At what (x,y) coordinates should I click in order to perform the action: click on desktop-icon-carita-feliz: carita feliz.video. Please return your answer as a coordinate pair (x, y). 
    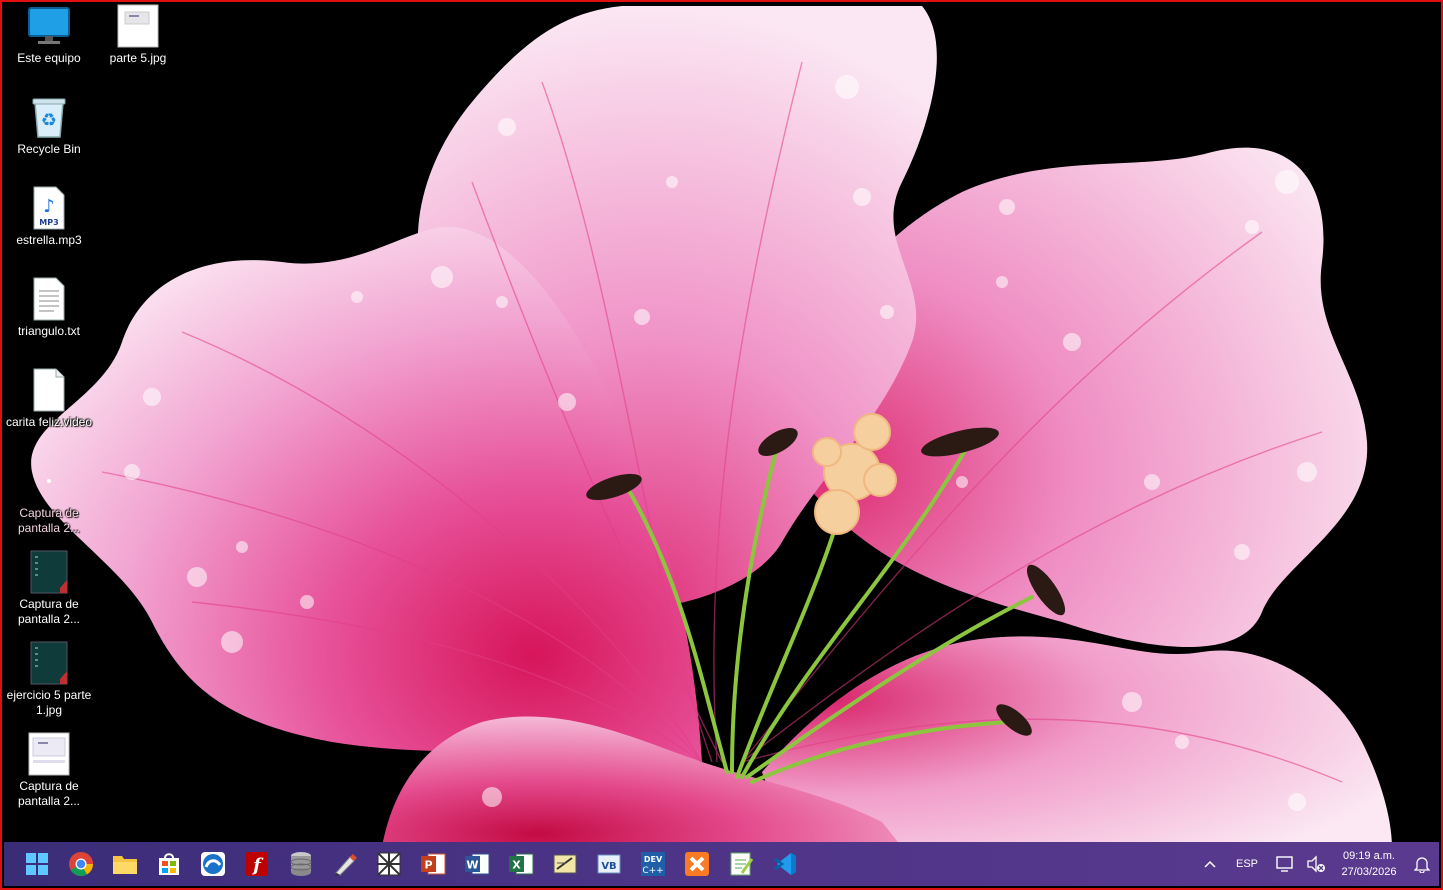
    Looking at the image, I should click on (49, 399).